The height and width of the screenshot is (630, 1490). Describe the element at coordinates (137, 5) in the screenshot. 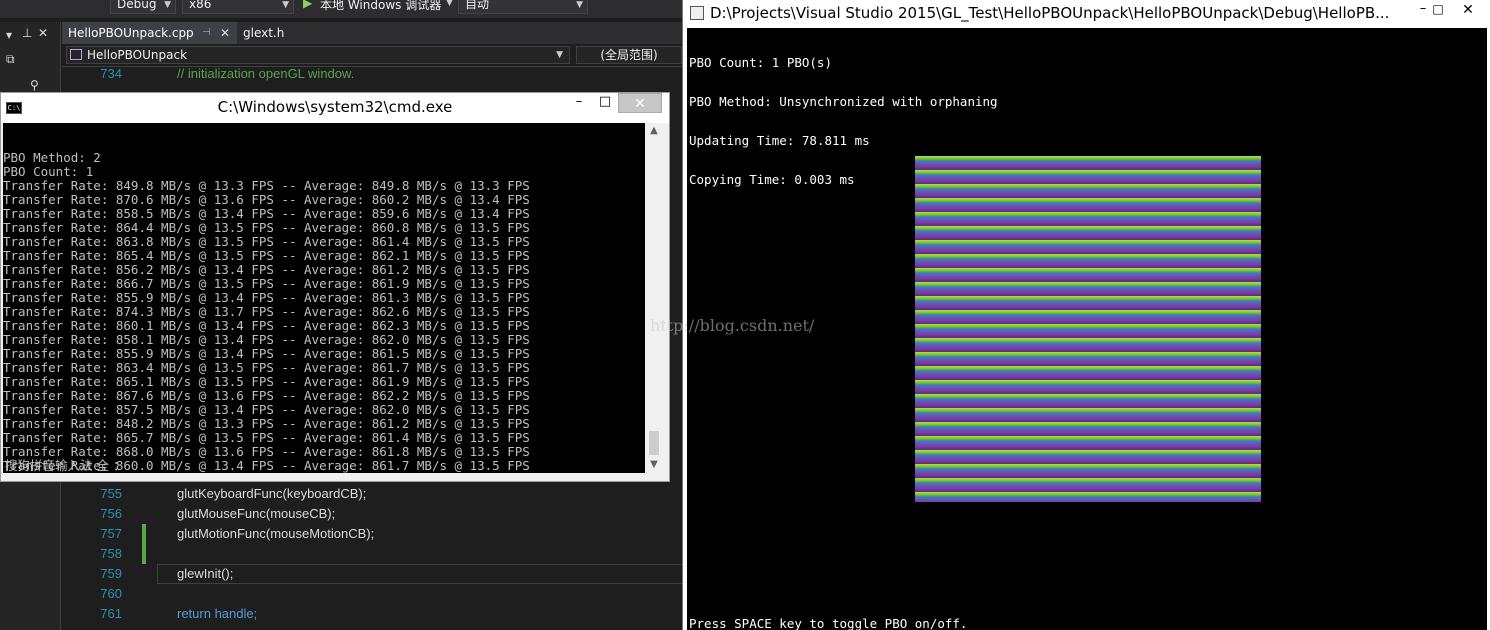

I see `config-value: Debug` at that location.